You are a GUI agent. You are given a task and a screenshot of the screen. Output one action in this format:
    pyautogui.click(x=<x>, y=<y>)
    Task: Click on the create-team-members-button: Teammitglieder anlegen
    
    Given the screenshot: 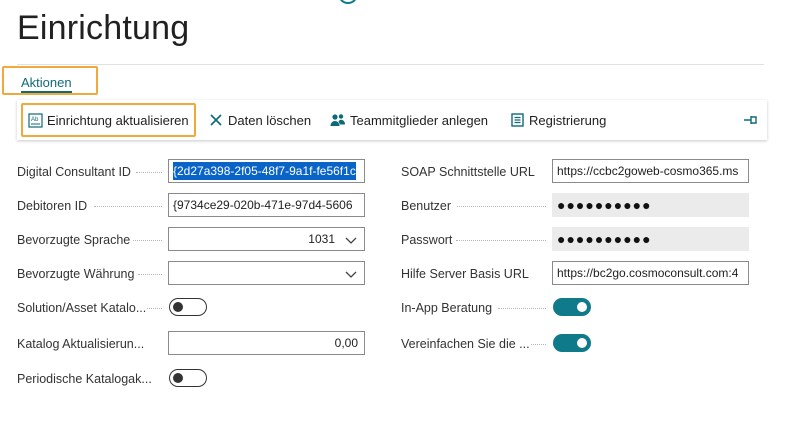 What is the action you would take?
    pyautogui.click(x=409, y=120)
    